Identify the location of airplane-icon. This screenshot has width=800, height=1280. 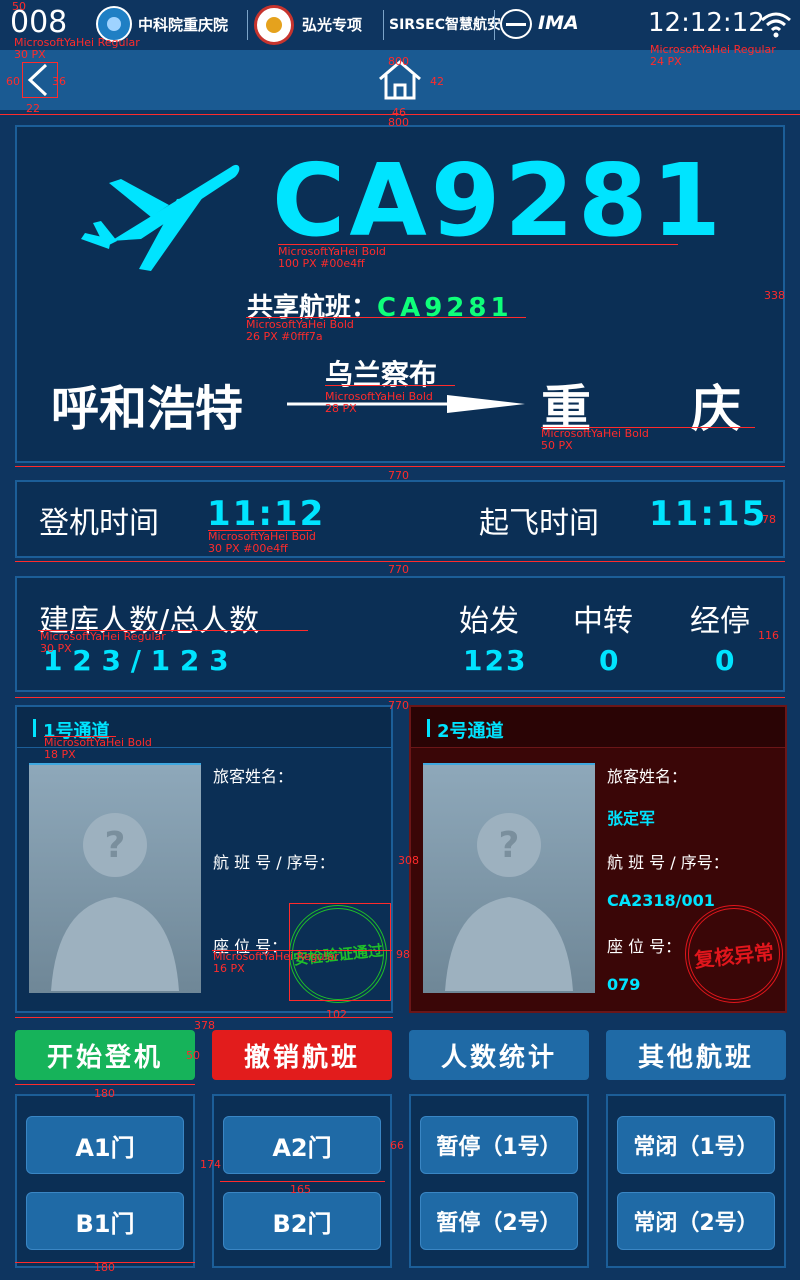
(160, 217).